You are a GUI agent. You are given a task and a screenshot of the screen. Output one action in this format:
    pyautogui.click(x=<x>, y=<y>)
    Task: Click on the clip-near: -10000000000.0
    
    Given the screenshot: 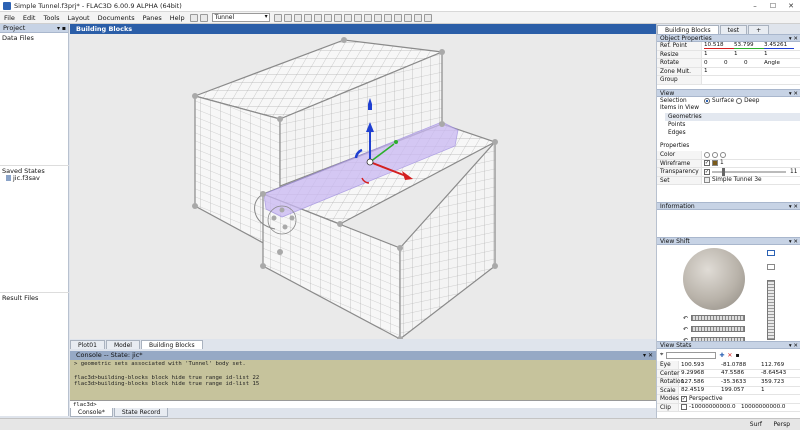 What is the action you would take?
    pyautogui.click(x=715, y=407)
    